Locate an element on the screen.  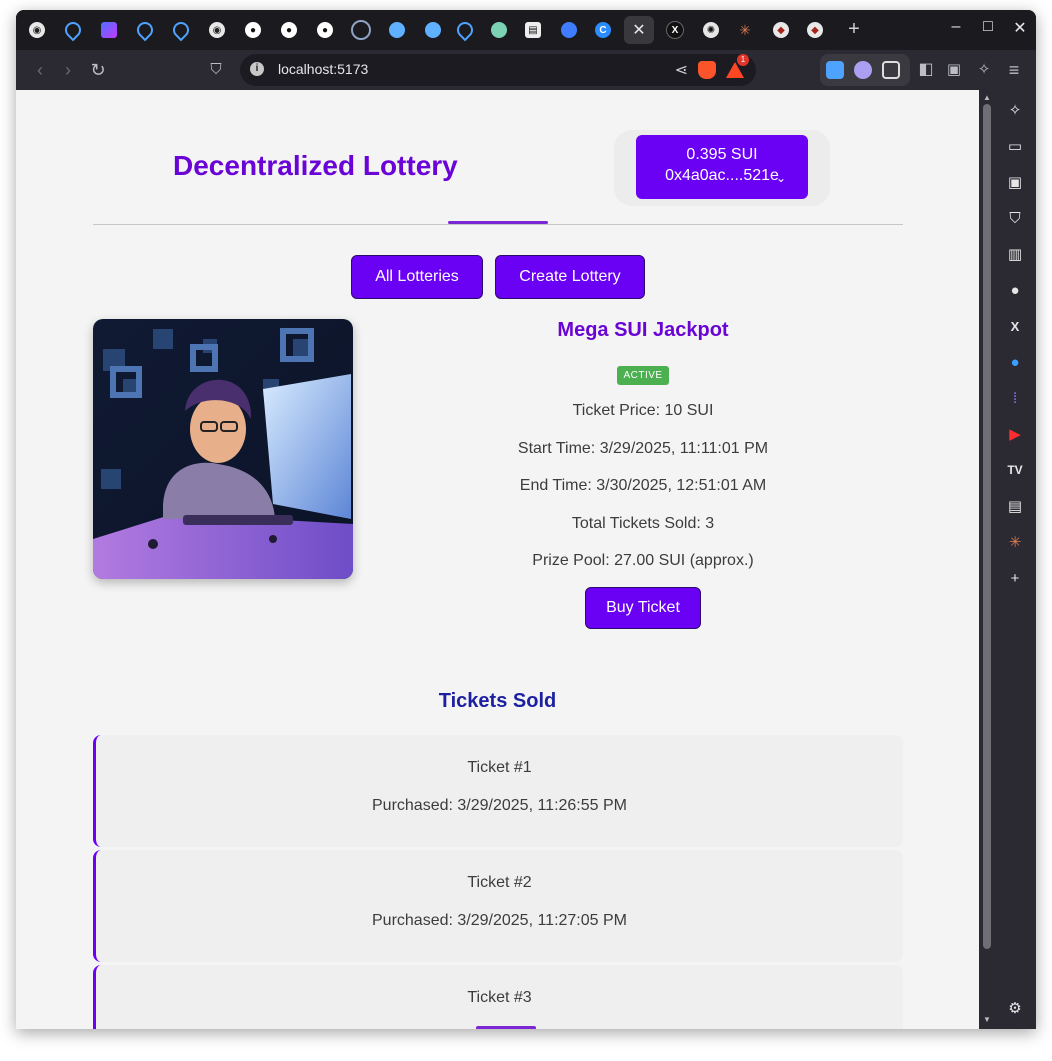
tab-15: ▤ is located at coordinates (533, 30).